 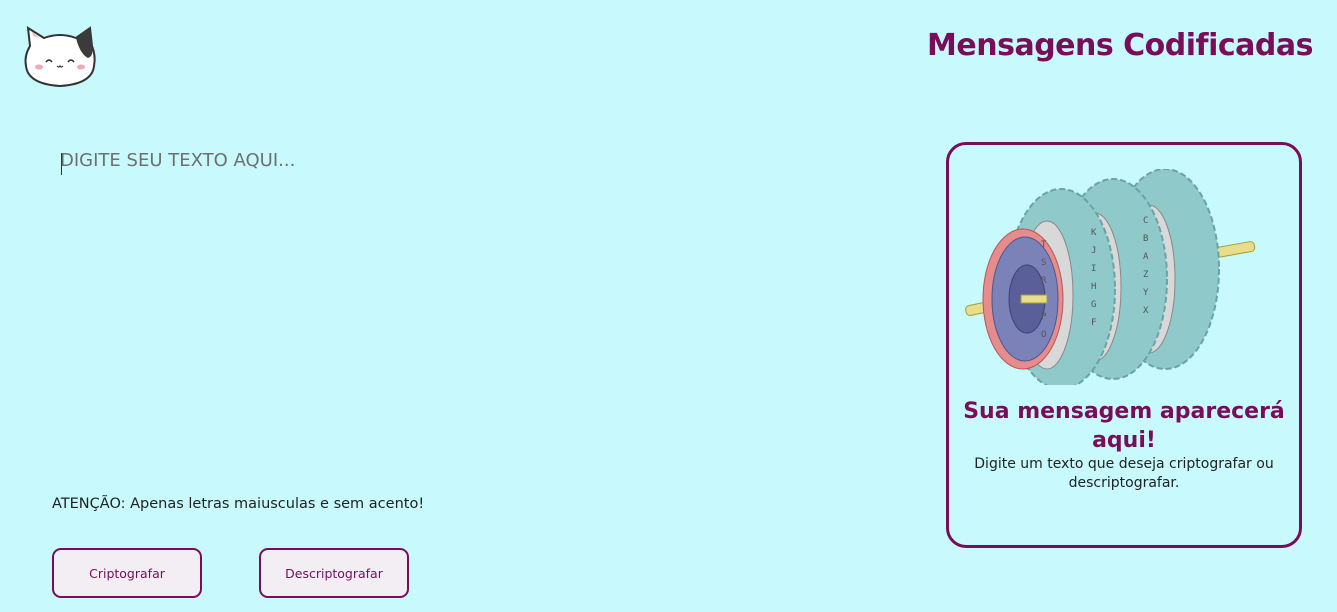 I want to click on svg-text: P, so click(x=1044, y=317).